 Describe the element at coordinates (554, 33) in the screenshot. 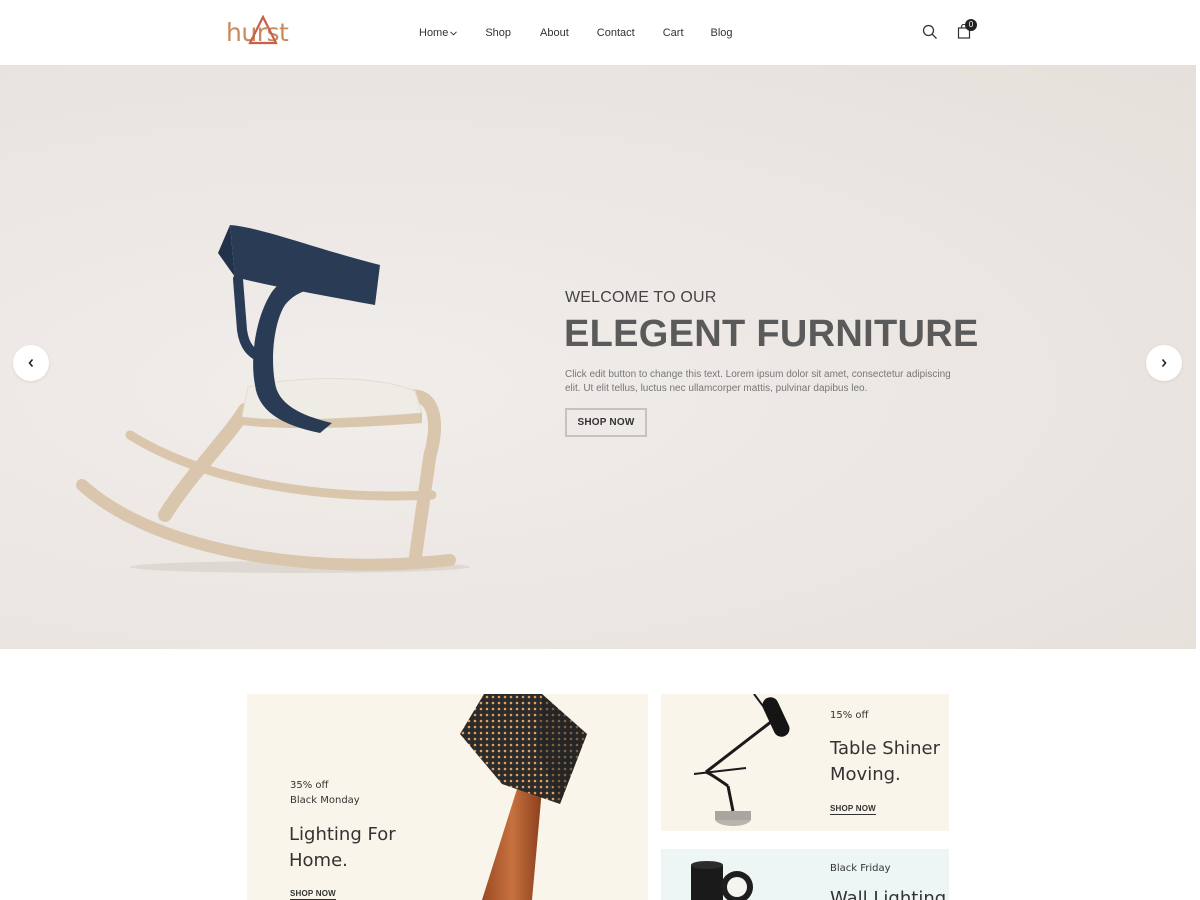

I see `nav-about: About` at that location.